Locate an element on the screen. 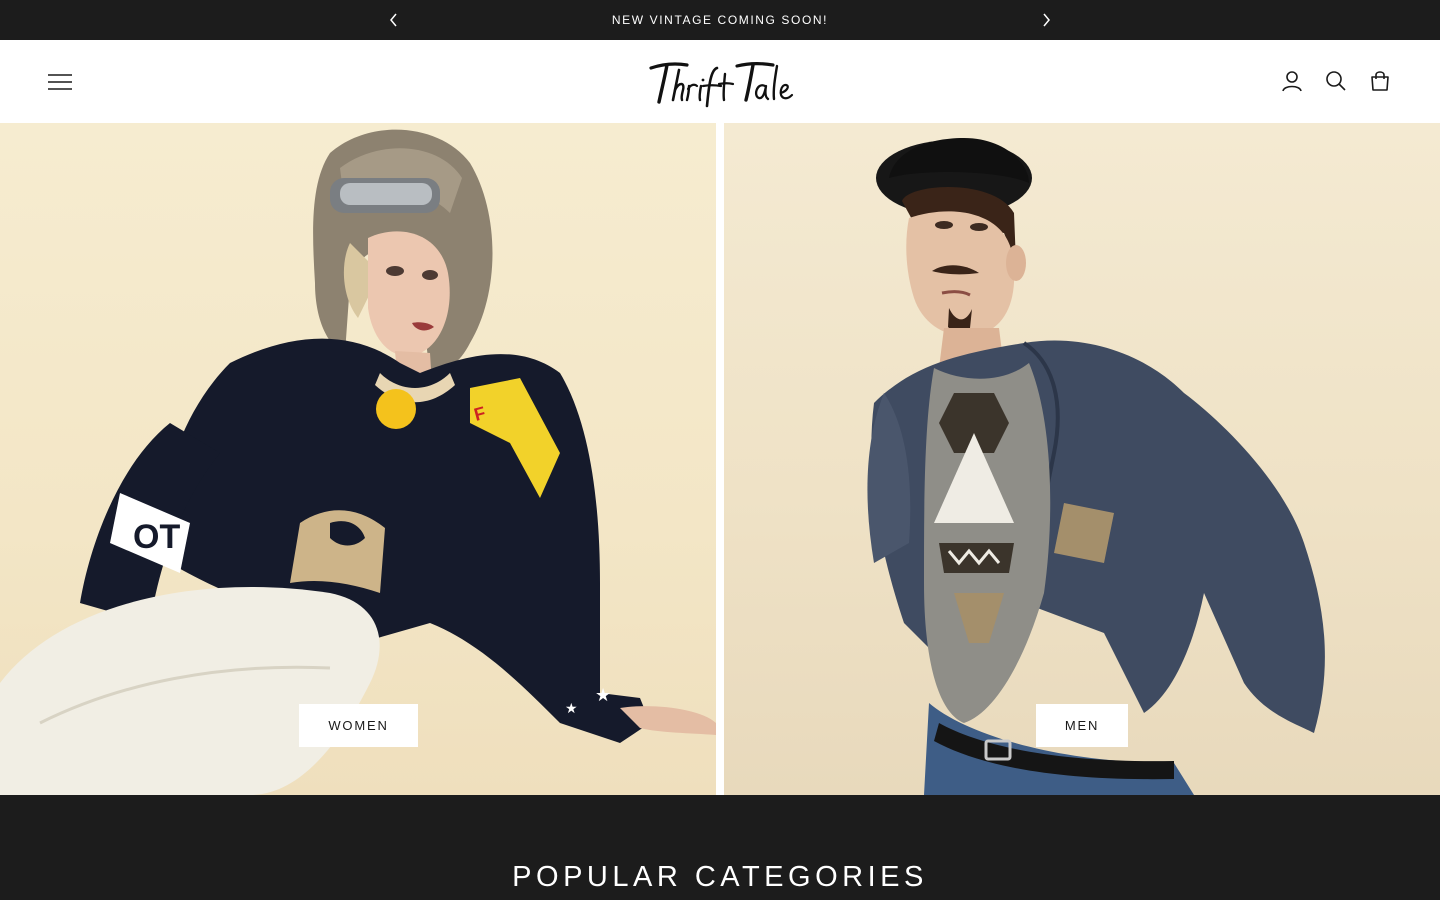  account-button is located at coordinates (1292, 81).